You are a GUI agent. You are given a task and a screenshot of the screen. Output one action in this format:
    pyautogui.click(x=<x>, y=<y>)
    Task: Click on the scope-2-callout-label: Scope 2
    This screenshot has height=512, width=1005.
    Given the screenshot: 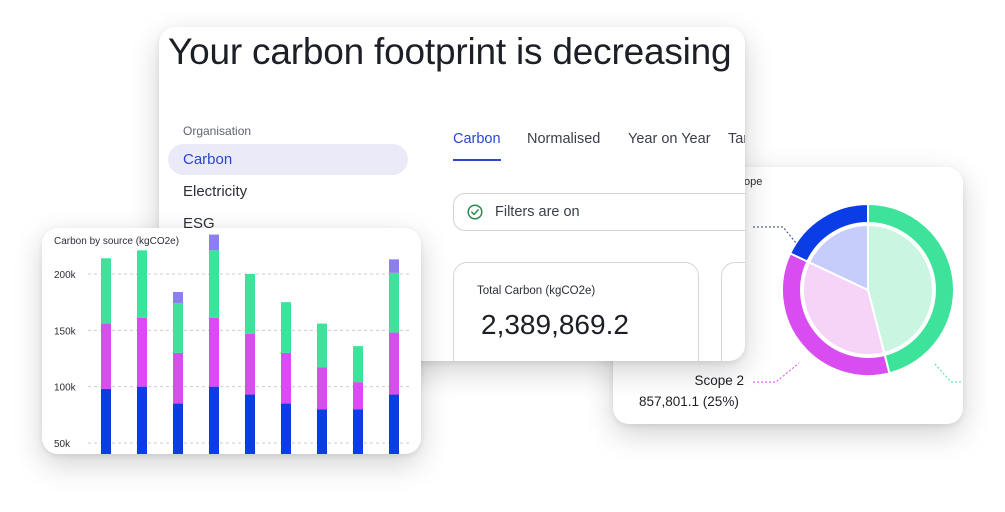 What is the action you would take?
    pyautogui.click(x=719, y=380)
    